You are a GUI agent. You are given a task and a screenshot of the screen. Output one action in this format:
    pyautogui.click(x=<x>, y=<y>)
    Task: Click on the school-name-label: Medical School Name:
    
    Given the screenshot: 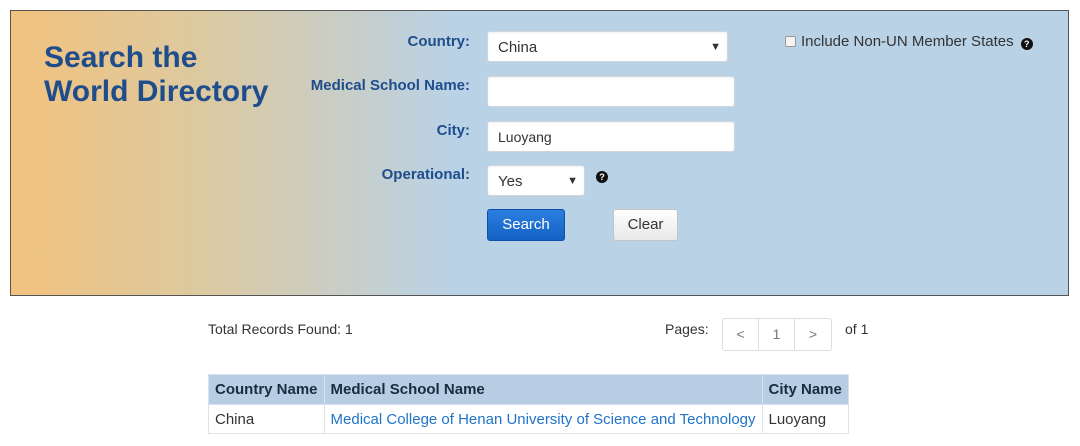 What is the action you would take?
    pyautogui.click(x=390, y=85)
    